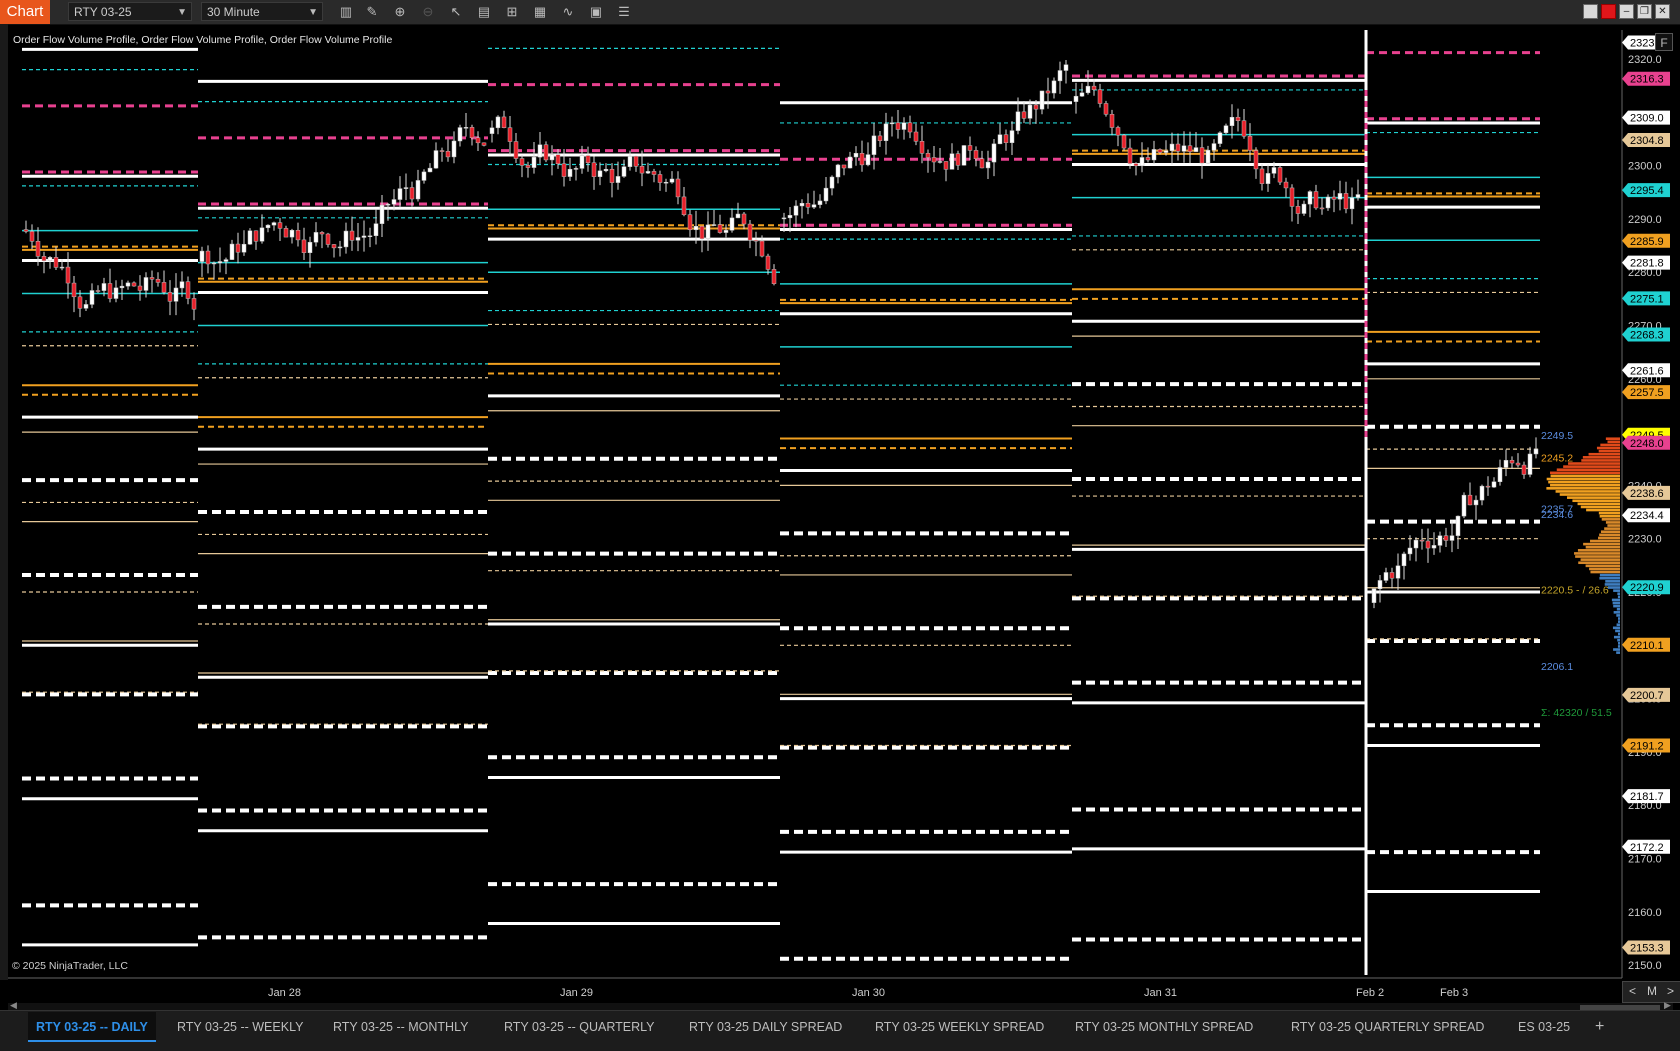  I want to click on axis-tick-15: 2160.0, so click(1645, 913).